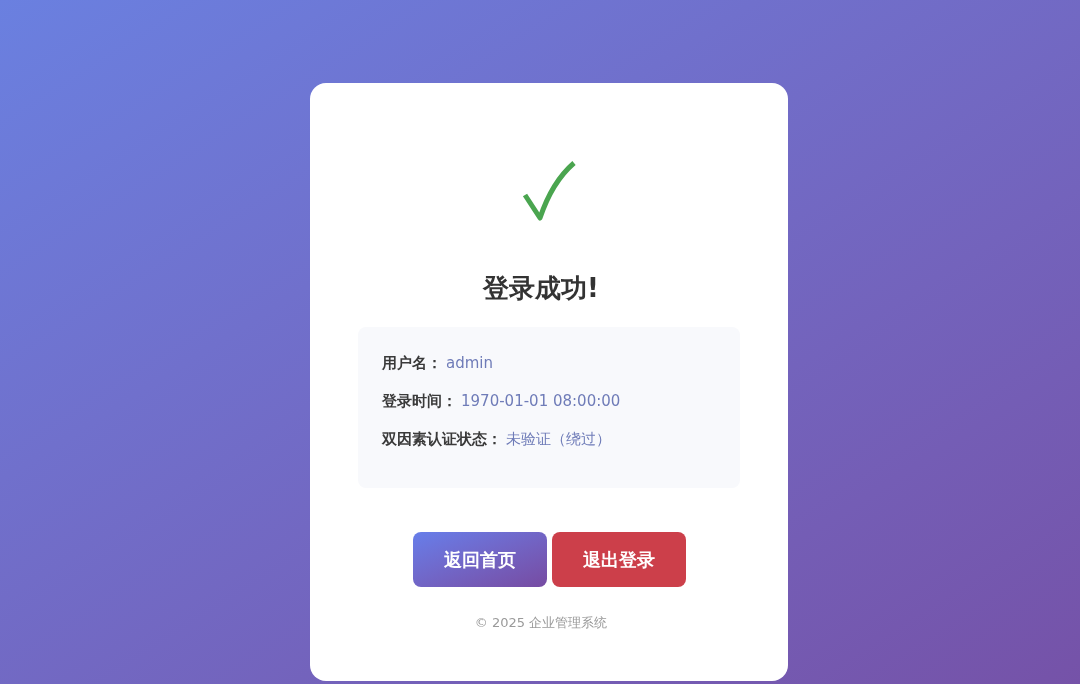 The width and height of the screenshot is (1080, 684). I want to click on info-value: 1970-01-01 08:00:00, so click(541, 401).